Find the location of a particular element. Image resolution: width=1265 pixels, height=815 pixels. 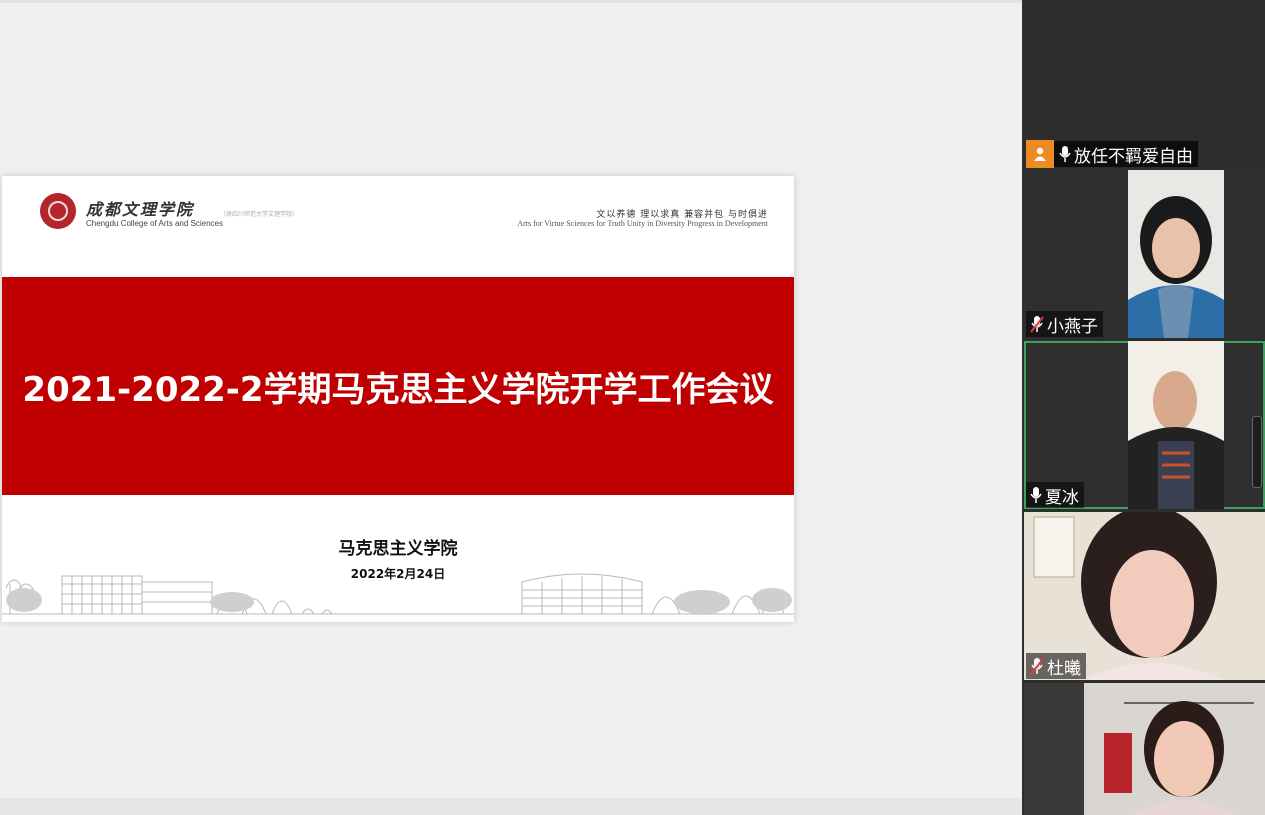

participant-tile: 小燕子 is located at coordinates (1144, 254).